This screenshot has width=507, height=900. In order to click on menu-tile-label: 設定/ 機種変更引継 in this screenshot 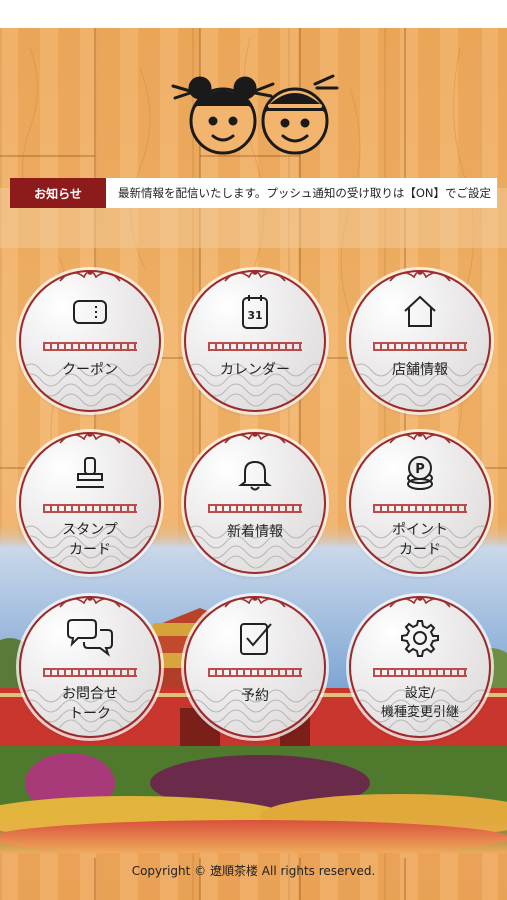, I will do `click(419, 703)`.